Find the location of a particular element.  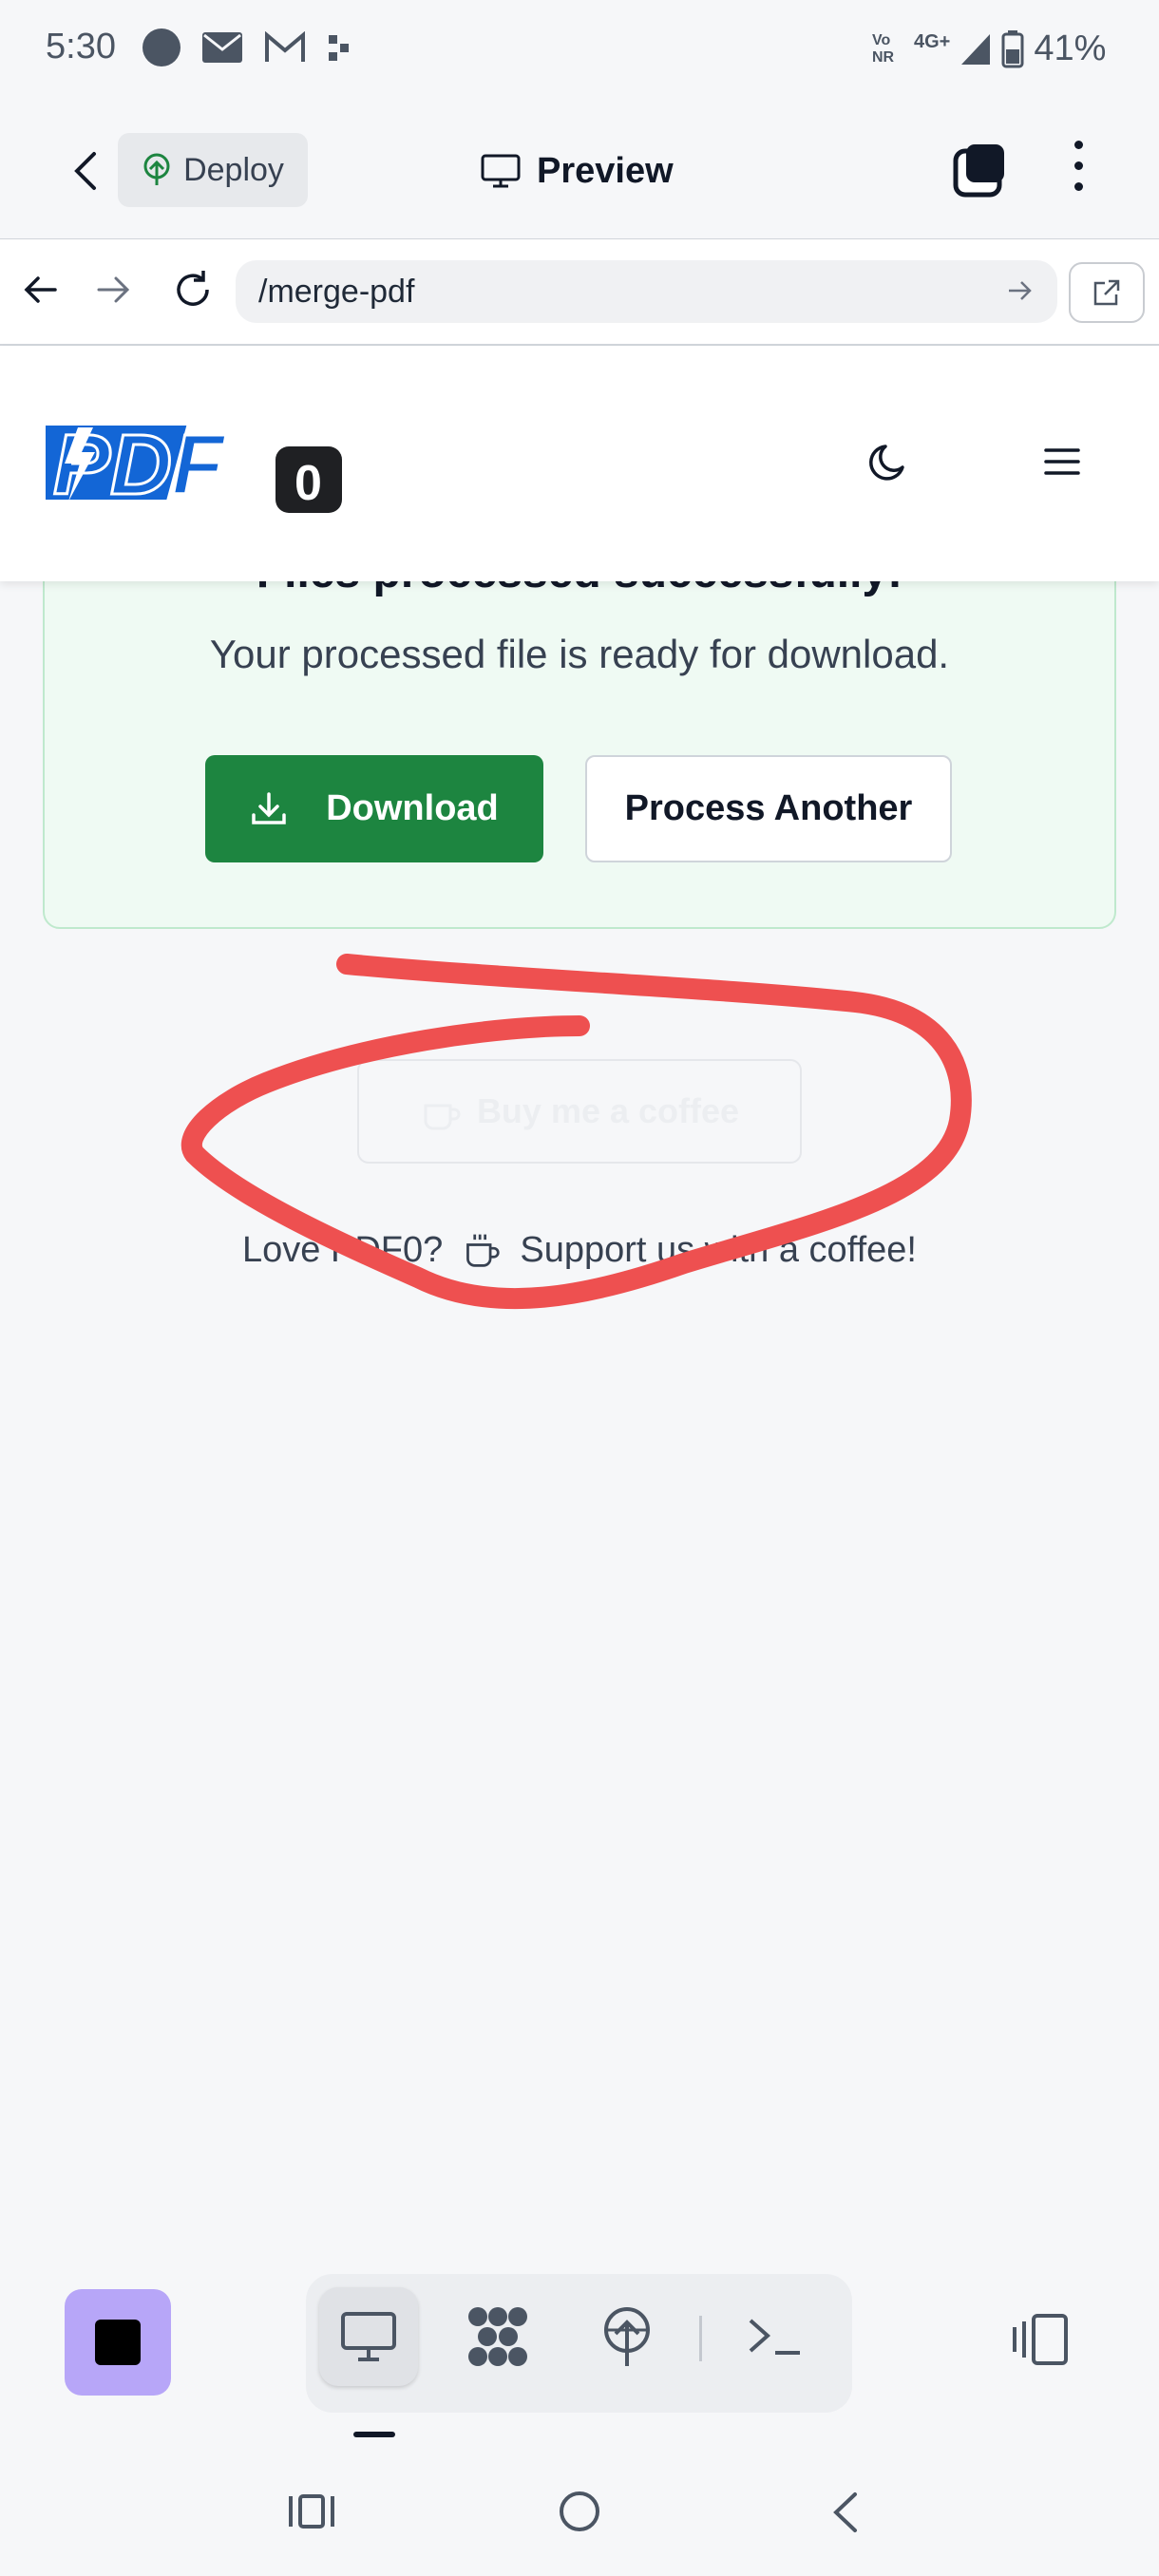

support-prefix: Love PDF0? is located at coordinates (343, 1250).